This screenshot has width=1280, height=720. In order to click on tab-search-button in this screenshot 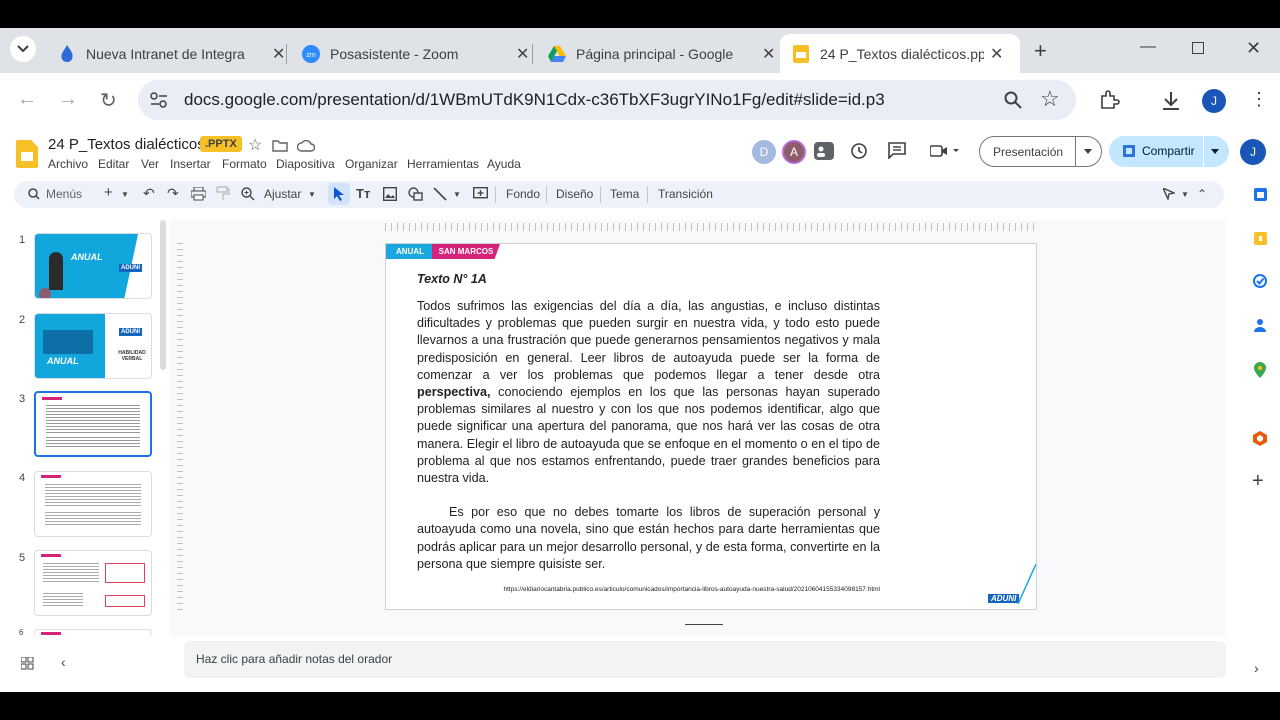, I will do `click(23, 49)`.